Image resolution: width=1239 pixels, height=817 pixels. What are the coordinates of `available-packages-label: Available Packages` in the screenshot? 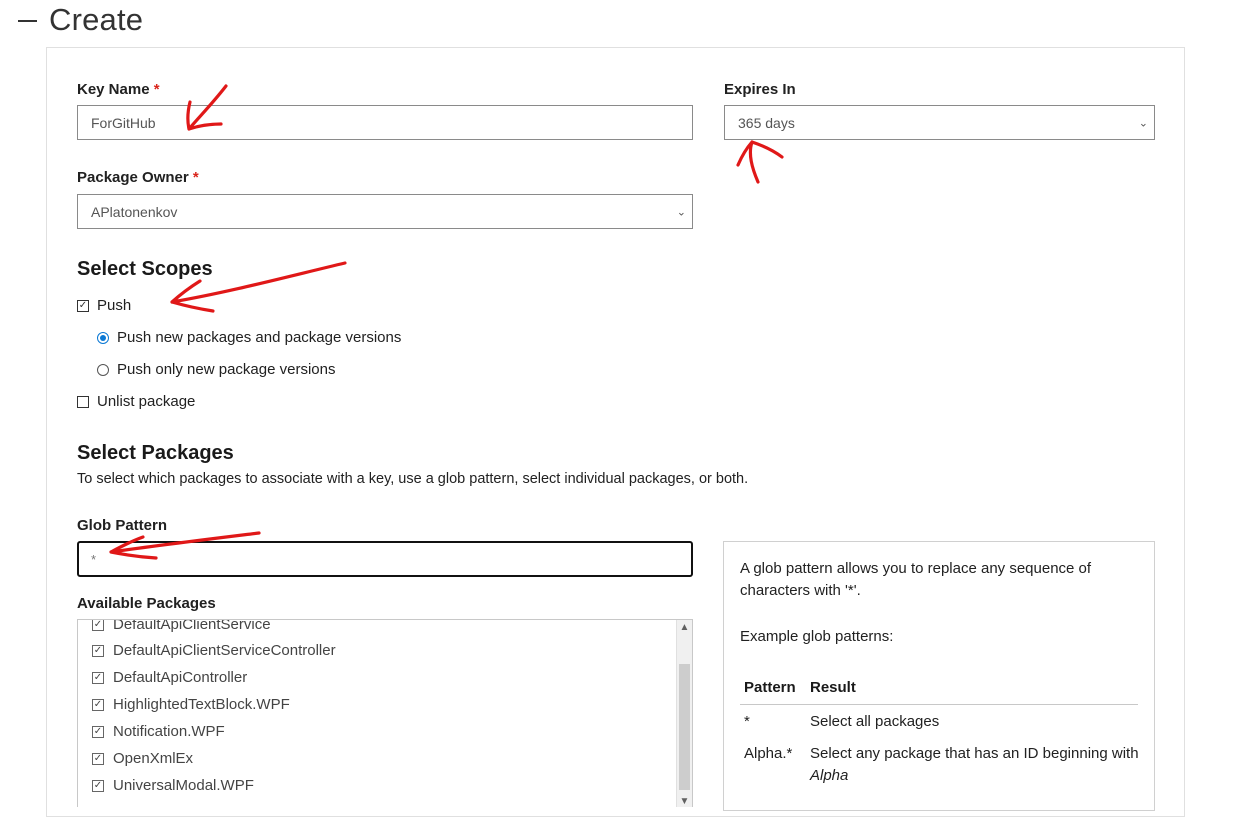 It's located at (146, 603).